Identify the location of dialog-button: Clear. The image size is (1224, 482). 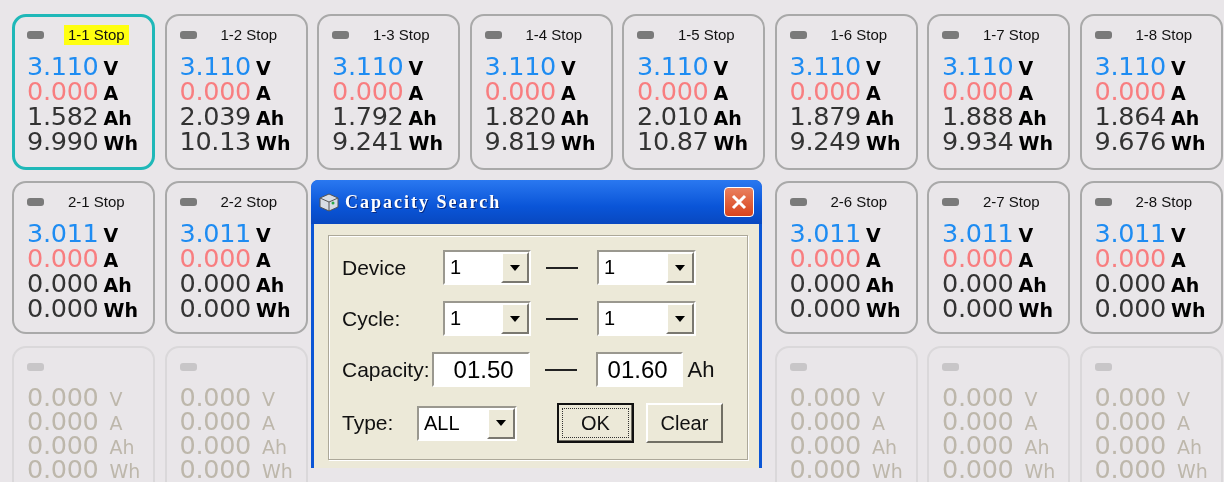
(684, 423).